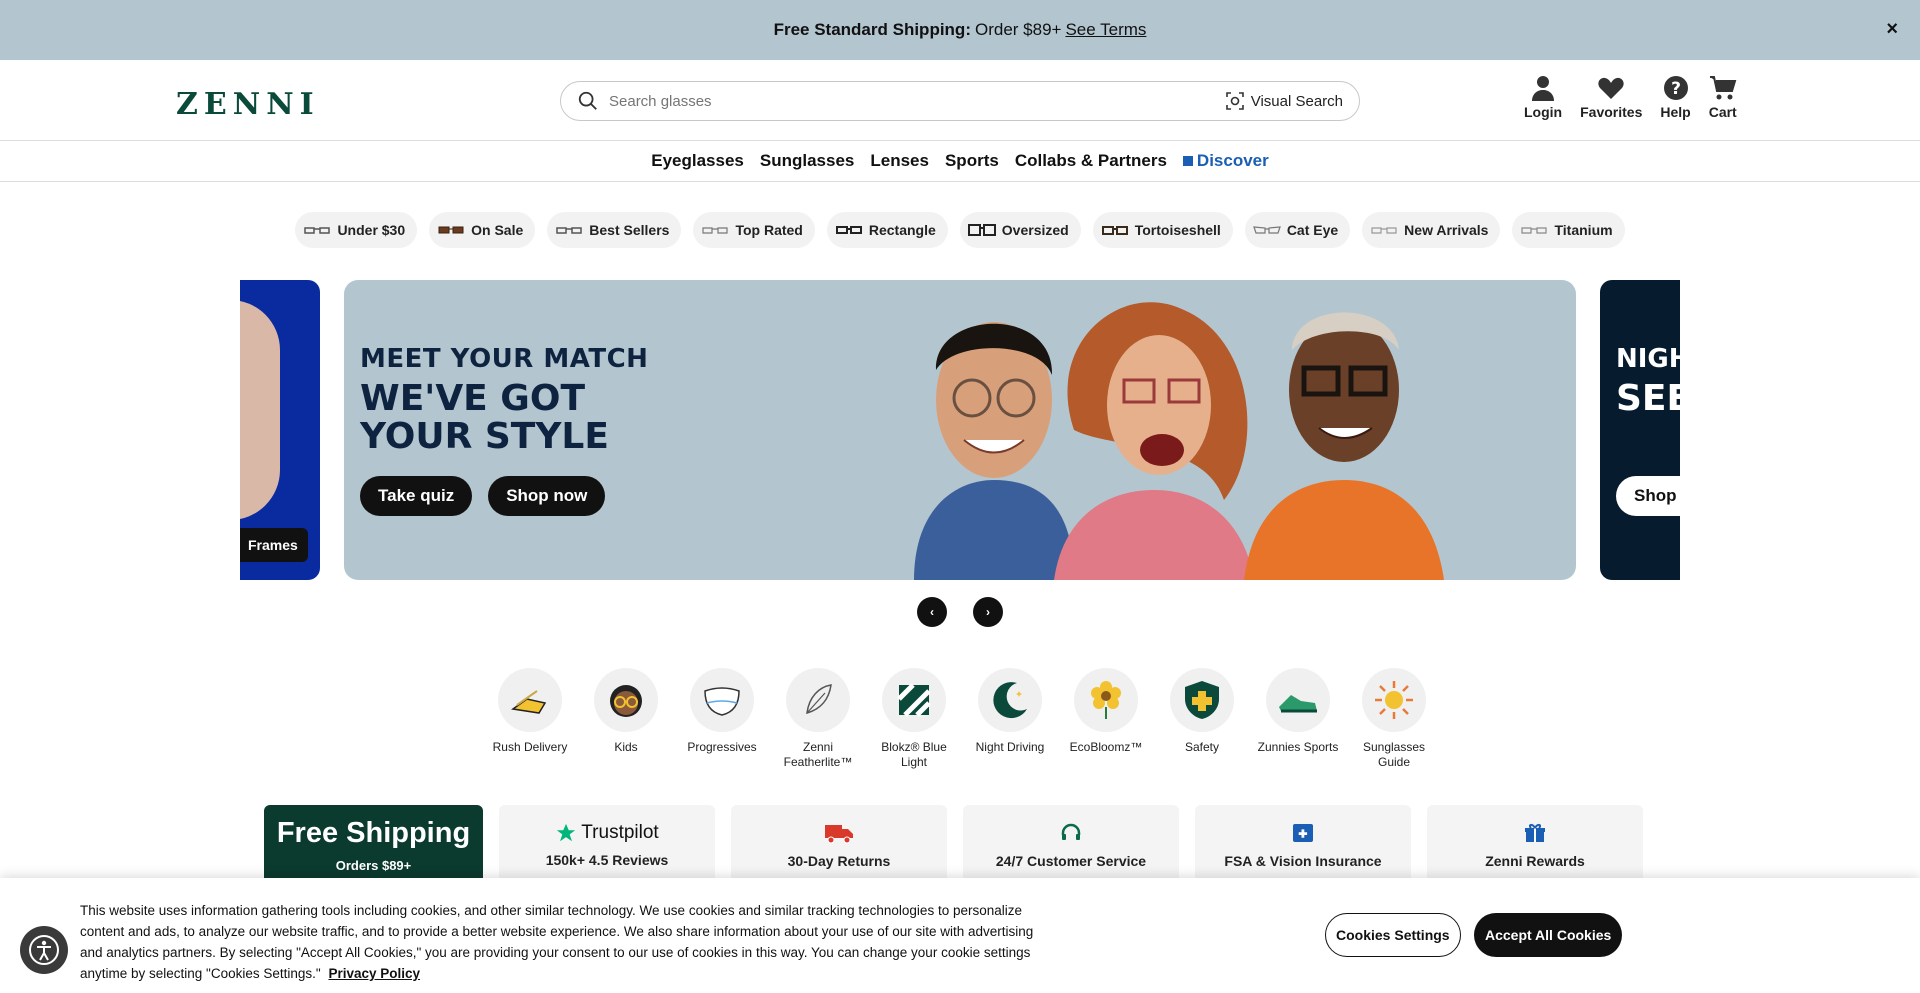  What do you see at coordinates (1648, 496) in the screenshot?
I see `next-slide-shop-button: Shop n` at bounding box center [1648, 496].